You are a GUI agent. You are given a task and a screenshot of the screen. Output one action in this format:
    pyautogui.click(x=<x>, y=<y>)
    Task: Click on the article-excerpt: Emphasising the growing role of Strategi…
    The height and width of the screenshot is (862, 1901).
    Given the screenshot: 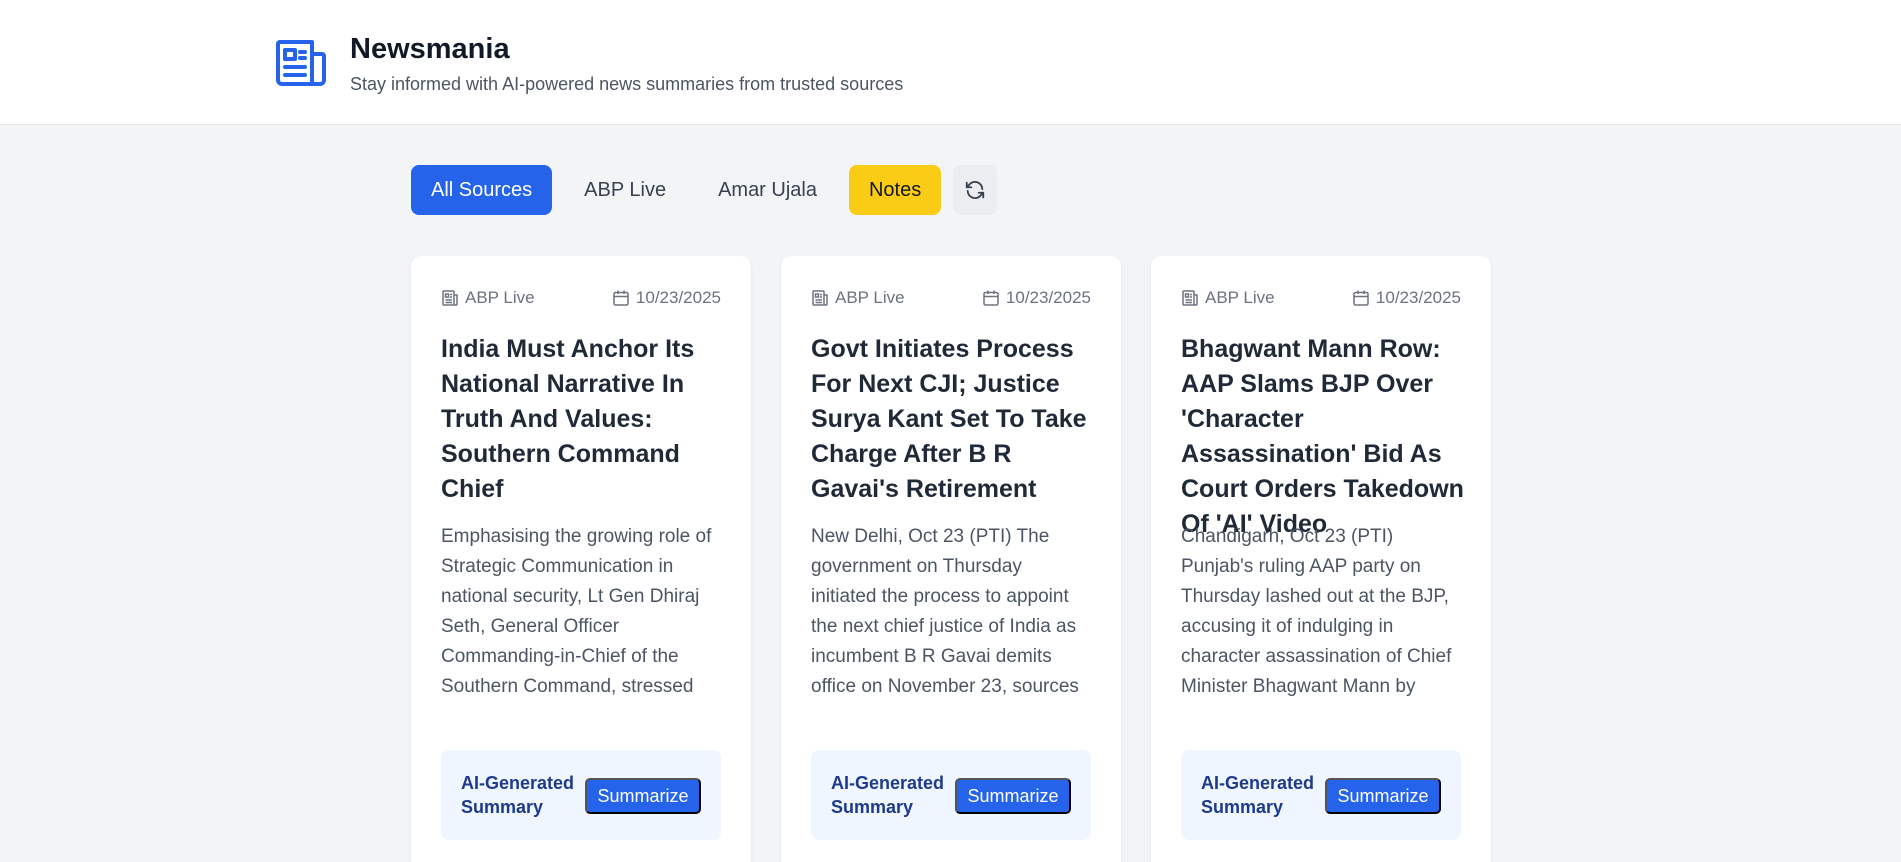 What is the action you would take?
    pyautogui.click(x=576, y=611)
    